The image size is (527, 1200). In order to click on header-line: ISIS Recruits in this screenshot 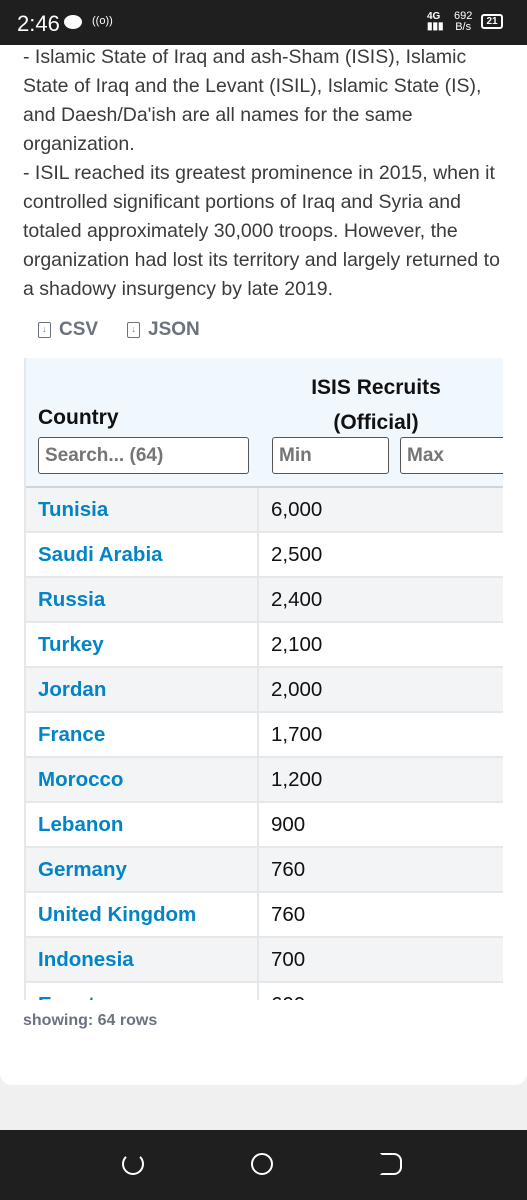, I will do `click(376, 387)`.